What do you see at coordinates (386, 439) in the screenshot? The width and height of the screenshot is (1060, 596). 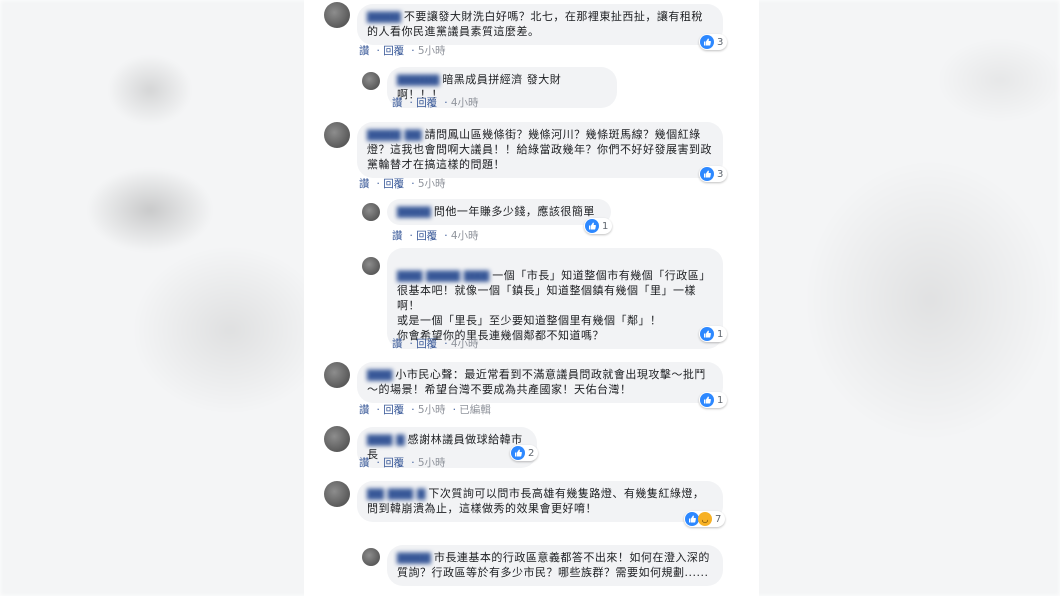 I see `commenter-name: ▇▇▇ ▇` at bounding box center [386, 439].